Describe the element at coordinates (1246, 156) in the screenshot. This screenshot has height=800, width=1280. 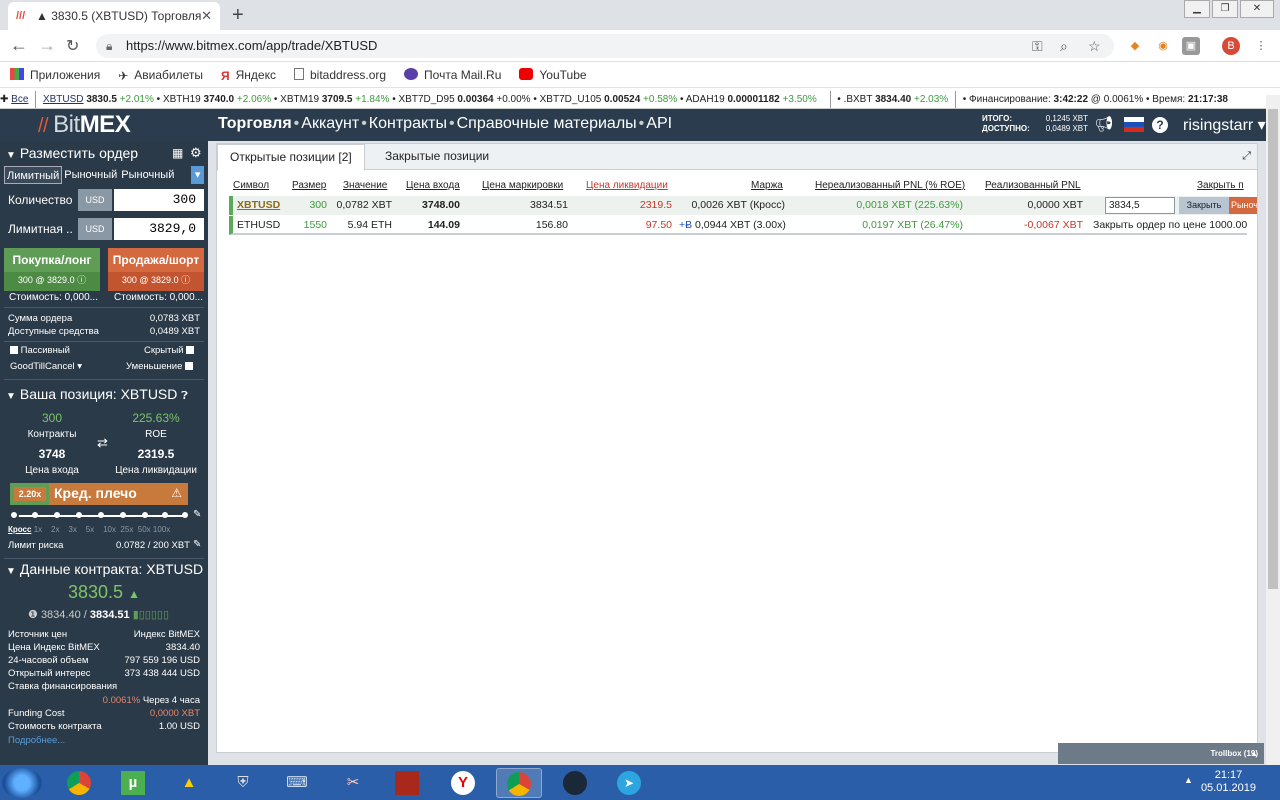
I see `expand-icon: ⤢` at that location.